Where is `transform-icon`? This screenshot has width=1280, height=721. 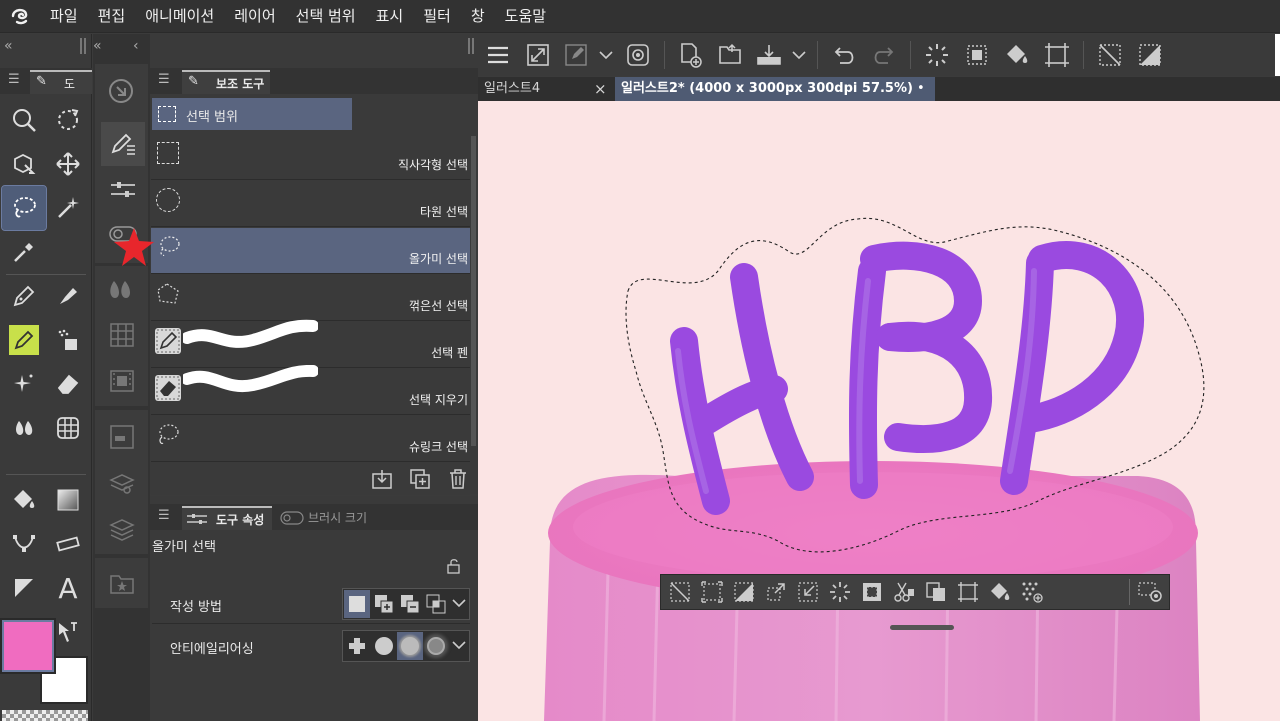 transform-icon is located at coordinates (1057, 55).